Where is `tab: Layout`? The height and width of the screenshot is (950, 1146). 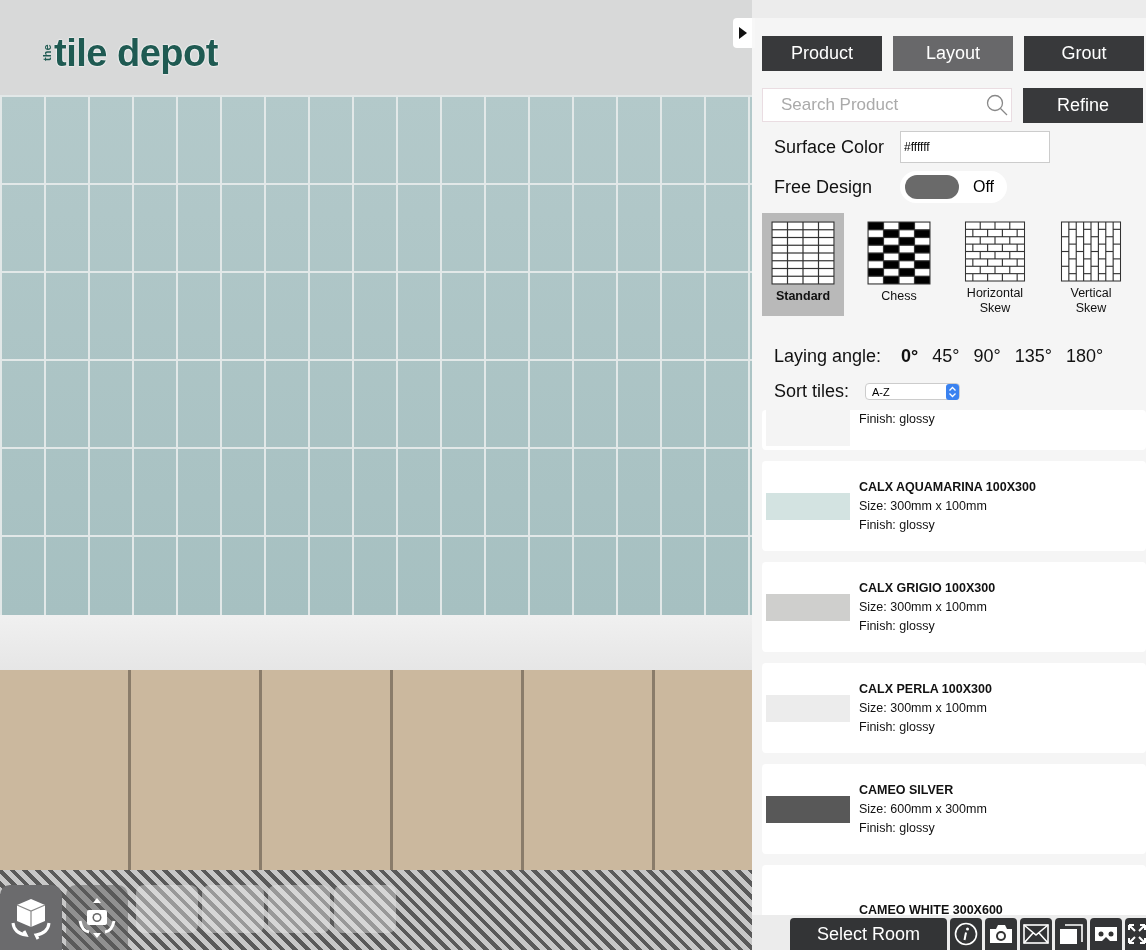
tab: Layout is located at coordinates (953, 53).